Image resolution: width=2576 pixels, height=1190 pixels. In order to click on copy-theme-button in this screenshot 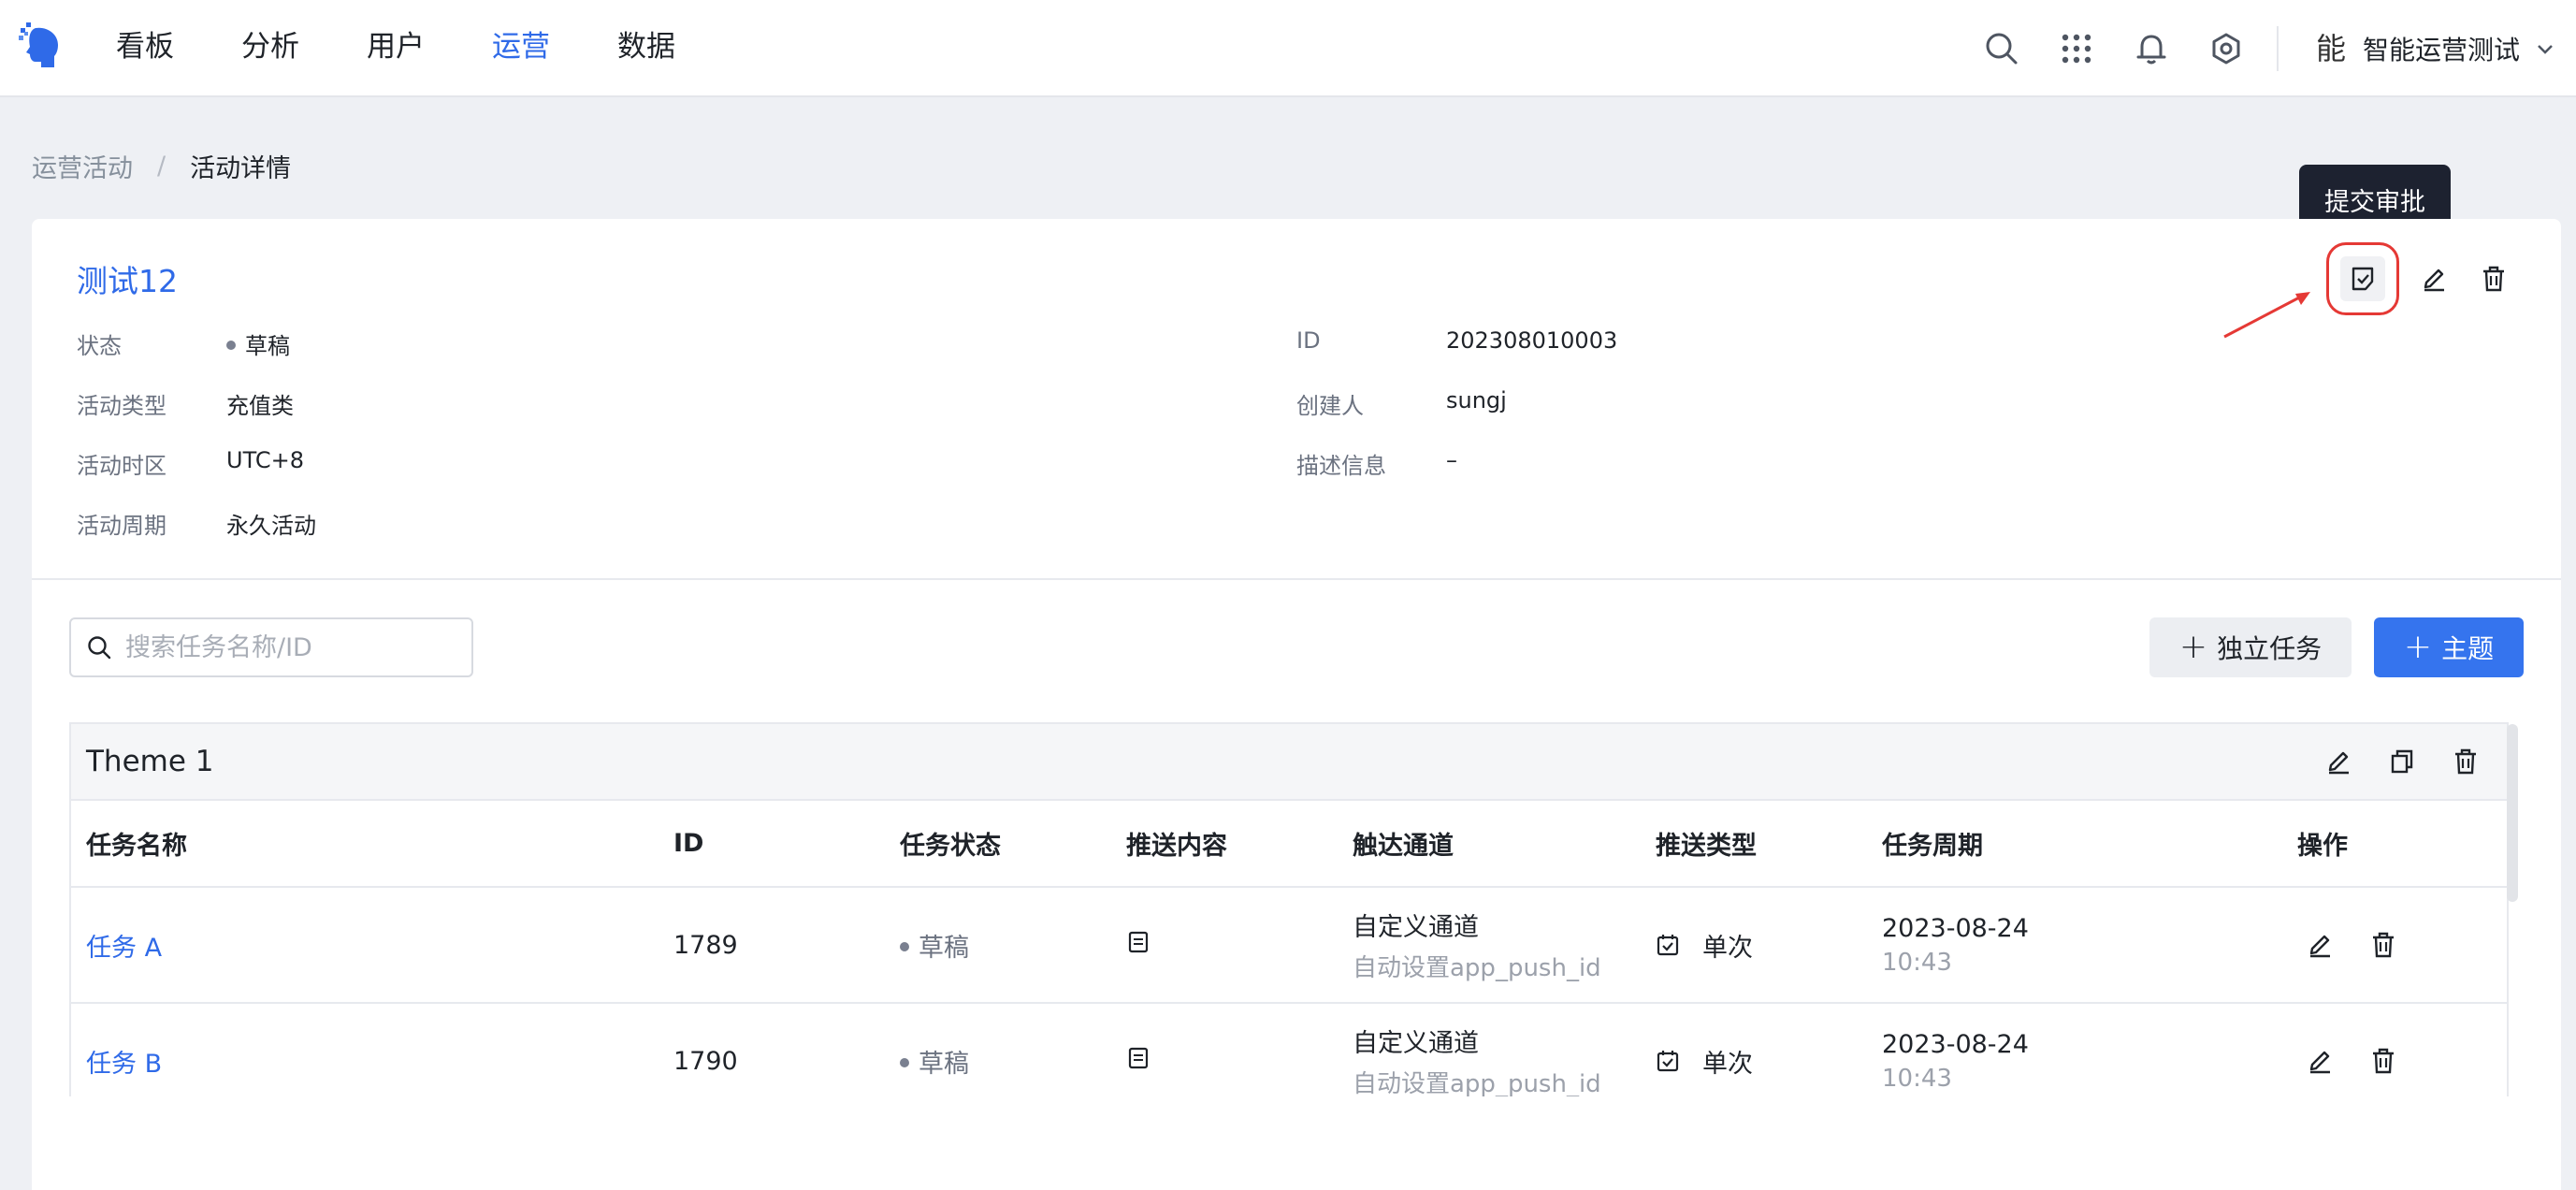, I will do `click(2402, 761)`.